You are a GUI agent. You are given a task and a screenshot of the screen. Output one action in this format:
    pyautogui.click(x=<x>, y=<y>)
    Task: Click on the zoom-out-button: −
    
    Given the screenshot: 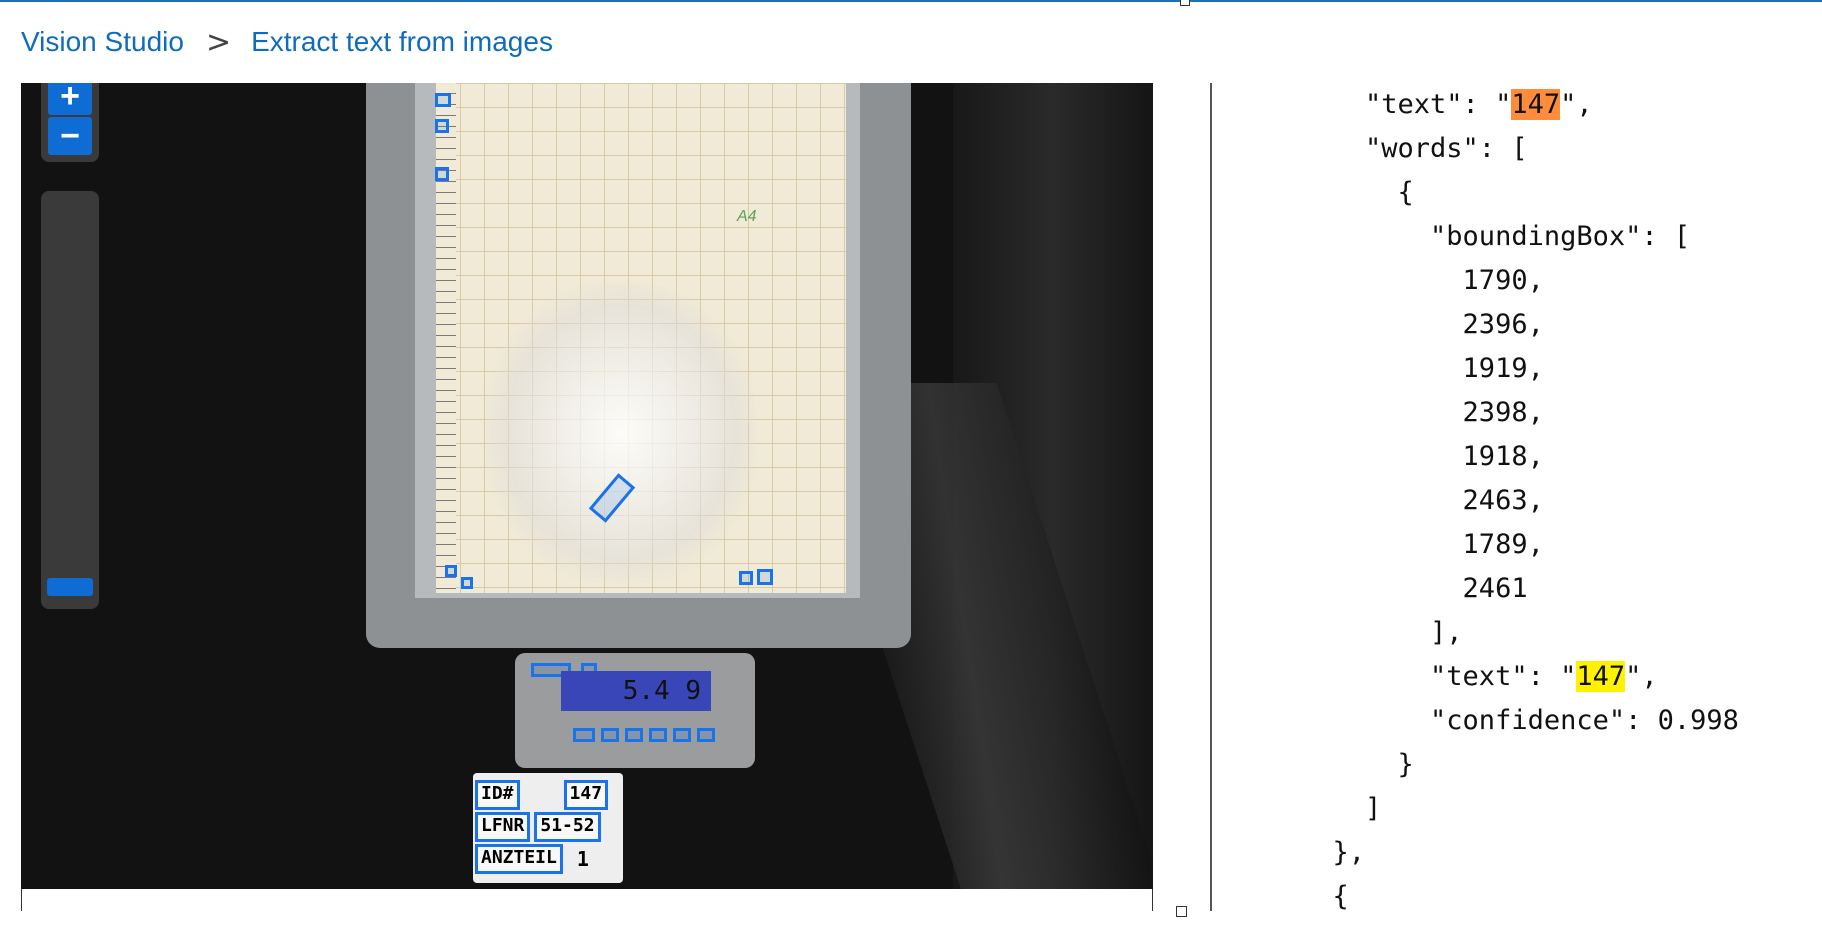 What is the action you would take?
    pyautogui.click(x=70, y=136)
    